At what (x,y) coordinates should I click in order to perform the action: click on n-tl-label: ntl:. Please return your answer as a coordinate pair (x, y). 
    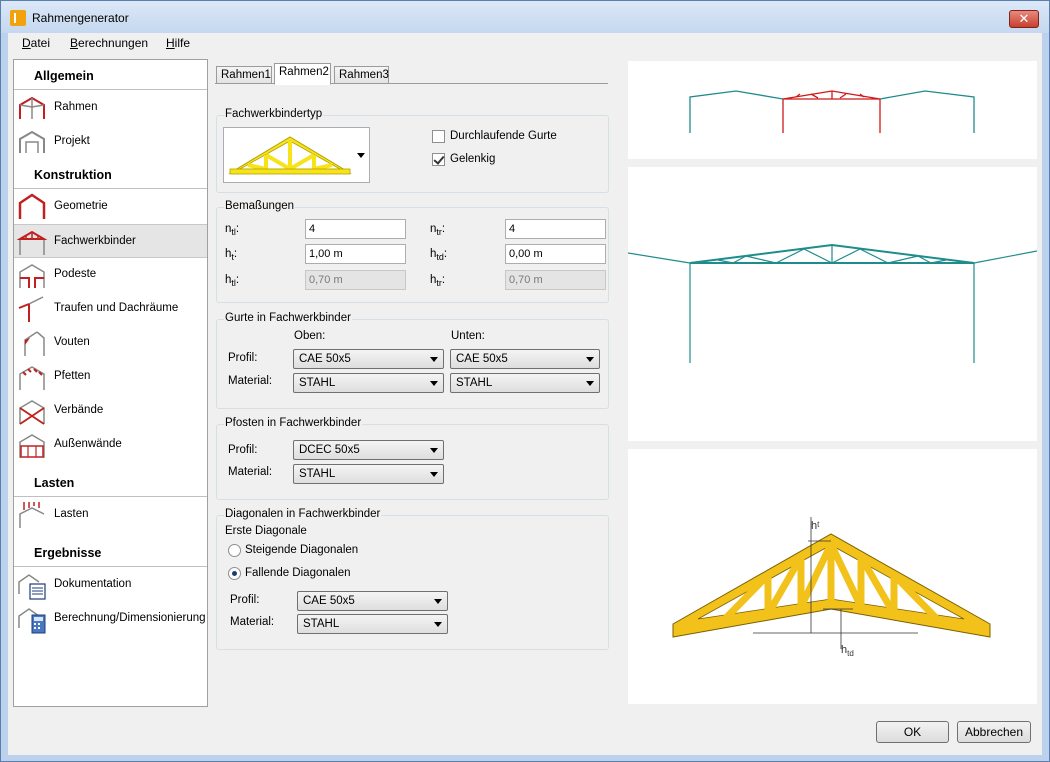
    Looking at the image, I should click on (232, 230).